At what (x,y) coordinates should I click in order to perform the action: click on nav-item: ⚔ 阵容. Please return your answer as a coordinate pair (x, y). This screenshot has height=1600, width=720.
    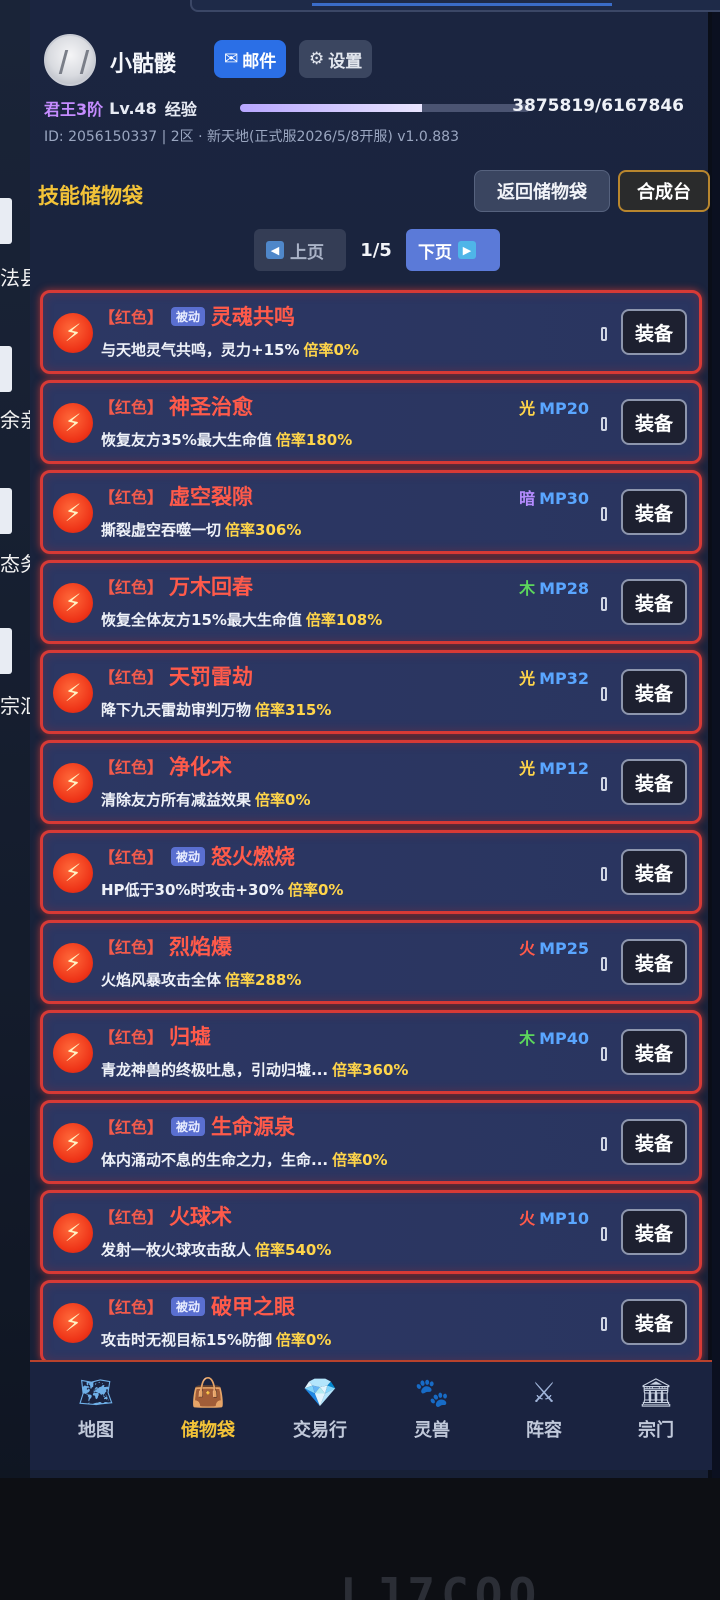
    Looking at the image, I should click on (544, 1412).